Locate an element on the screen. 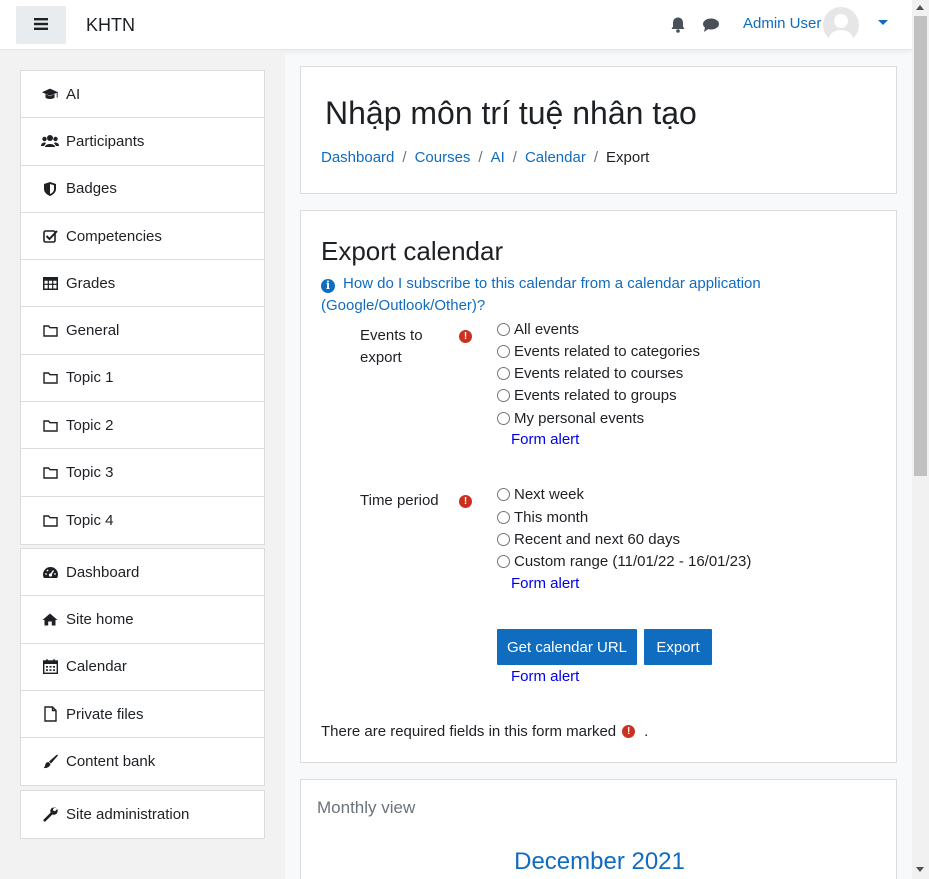 The image size is (929, 879). export-calendar-title: Export calendar is located at coordinates (412, 251).